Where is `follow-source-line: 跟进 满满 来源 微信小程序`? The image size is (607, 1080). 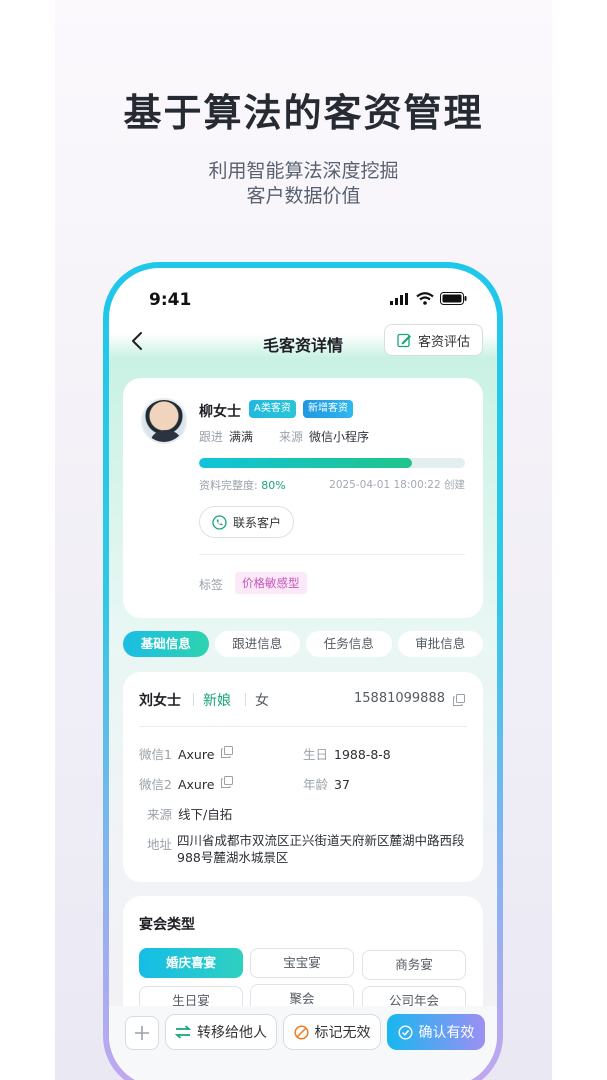
follow-source-line: 跟进 满满 来源 微信小程序 is located at coordinates (284, 436).